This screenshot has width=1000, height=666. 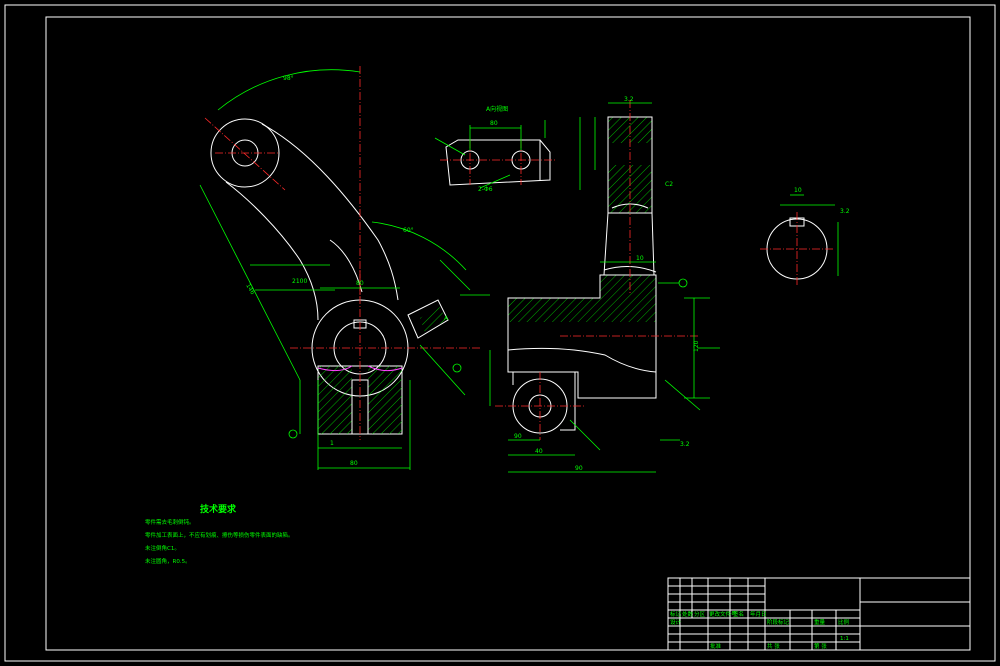 I want to click on tb-label-weight: 重量, so click(x=820, y=622).